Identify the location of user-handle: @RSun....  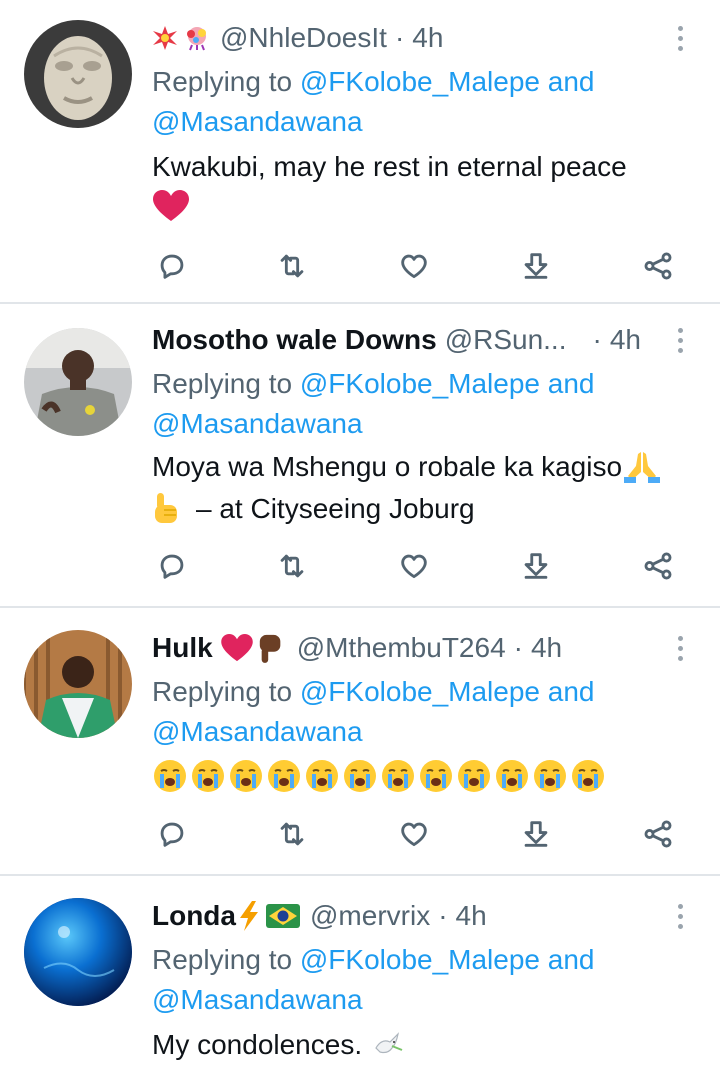
(506, 340).